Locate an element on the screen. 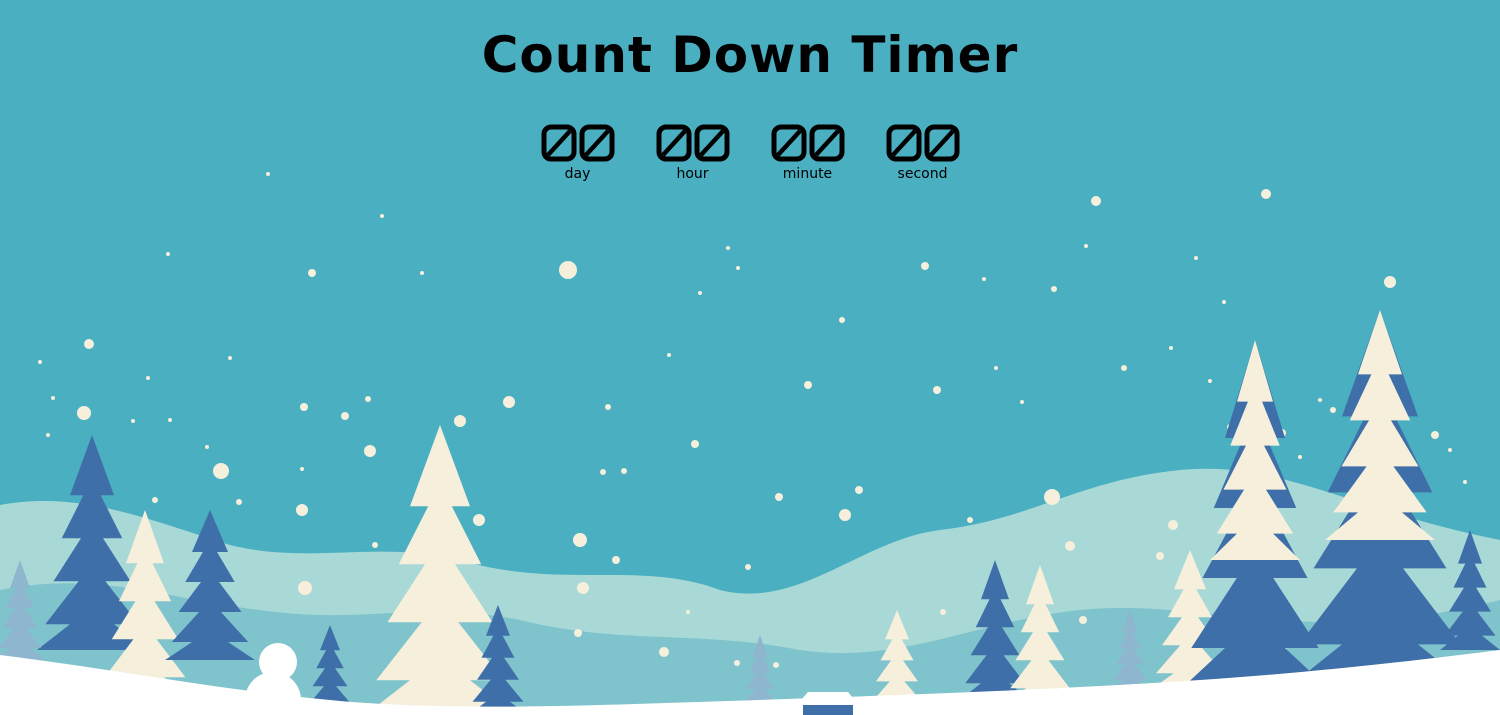  day-label: day is located at coordinates (577, 174).